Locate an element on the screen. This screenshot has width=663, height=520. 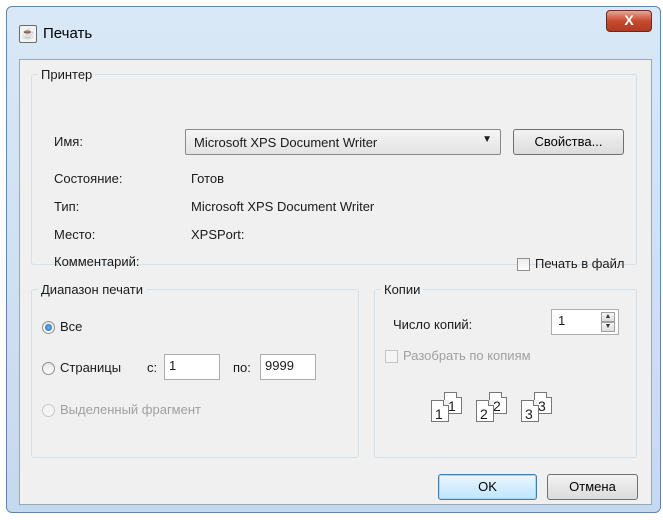
range-all-label: Все is located at coordinates (71, 326).